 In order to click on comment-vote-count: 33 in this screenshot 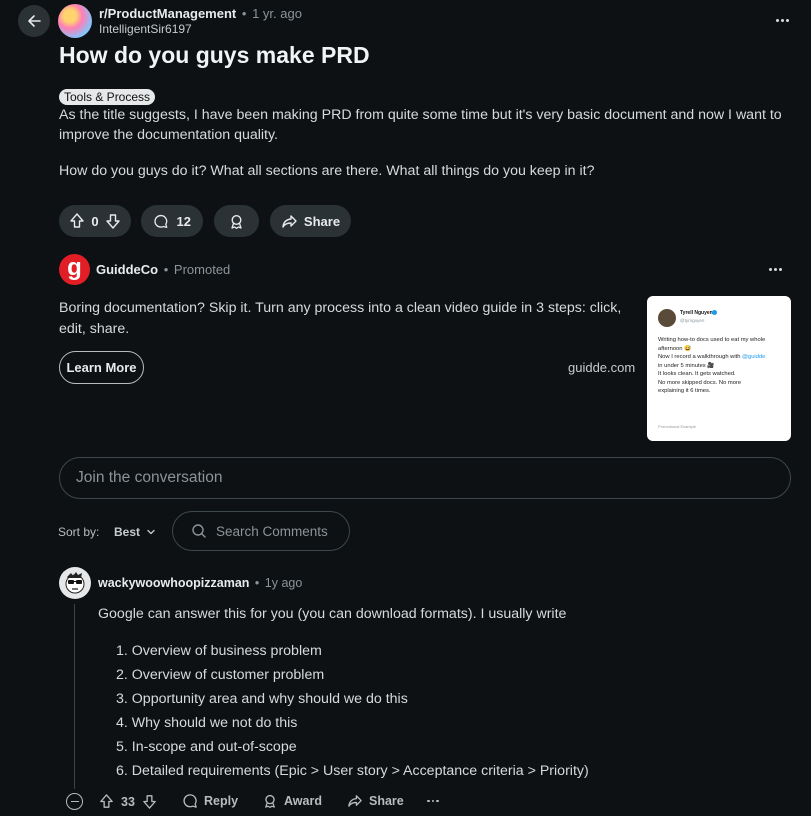, I will do `click(128, 801)`.